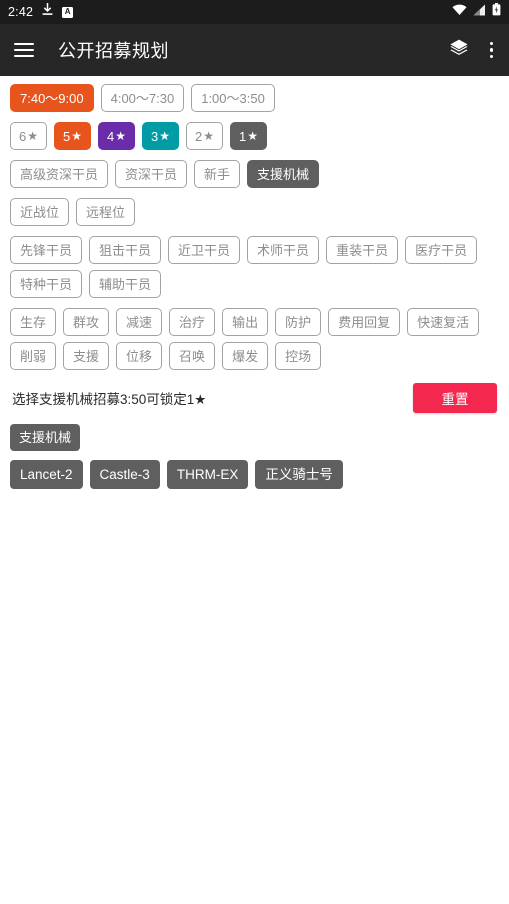 The width and height of the screenshot is (509, 904). I want to click on qualification-chip-2: 新手, so click(217, 174).